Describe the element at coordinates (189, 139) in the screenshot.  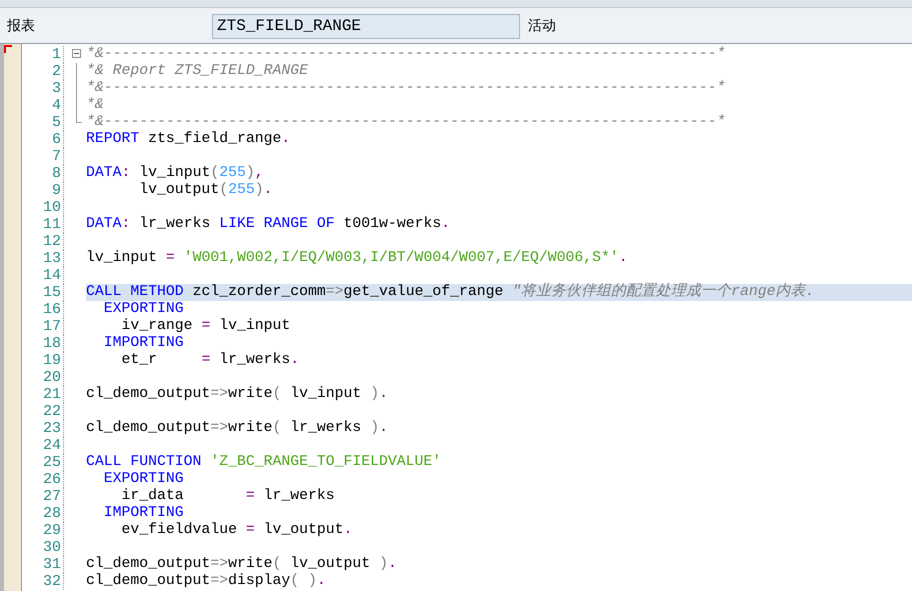
I see `code-line: REPORT zts_field_range.` at that location.